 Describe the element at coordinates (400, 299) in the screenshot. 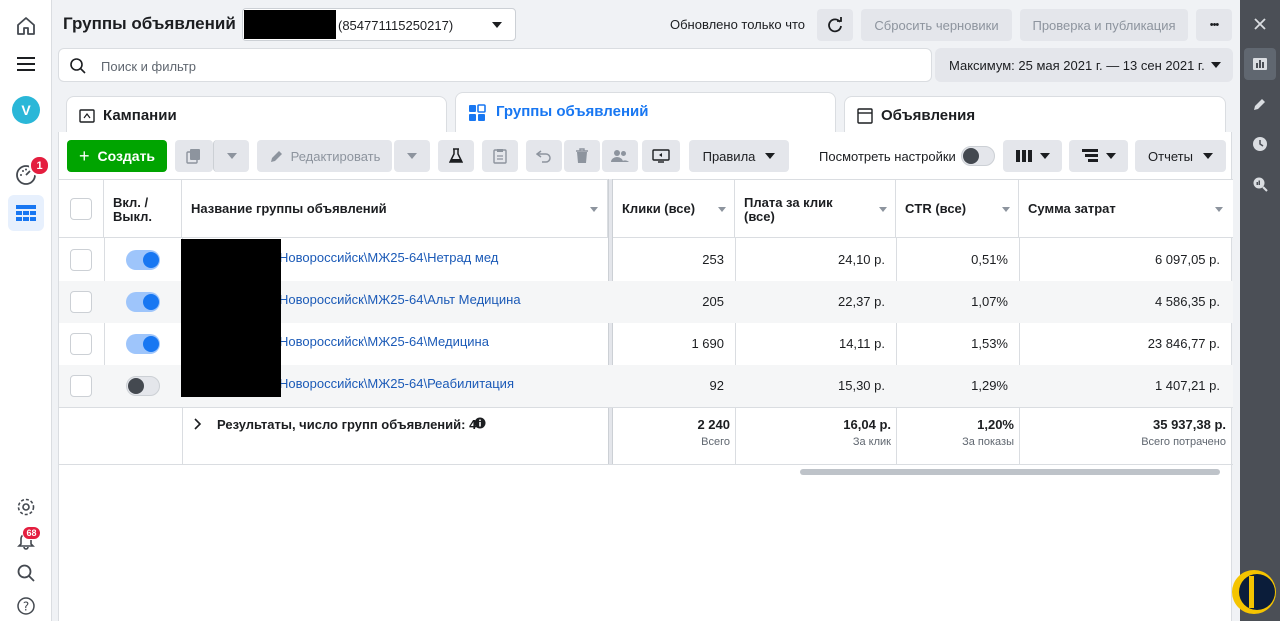

I see `ad-set-name-link: Новороссийск\МЖ25-64\Альт Медицина` at that location.